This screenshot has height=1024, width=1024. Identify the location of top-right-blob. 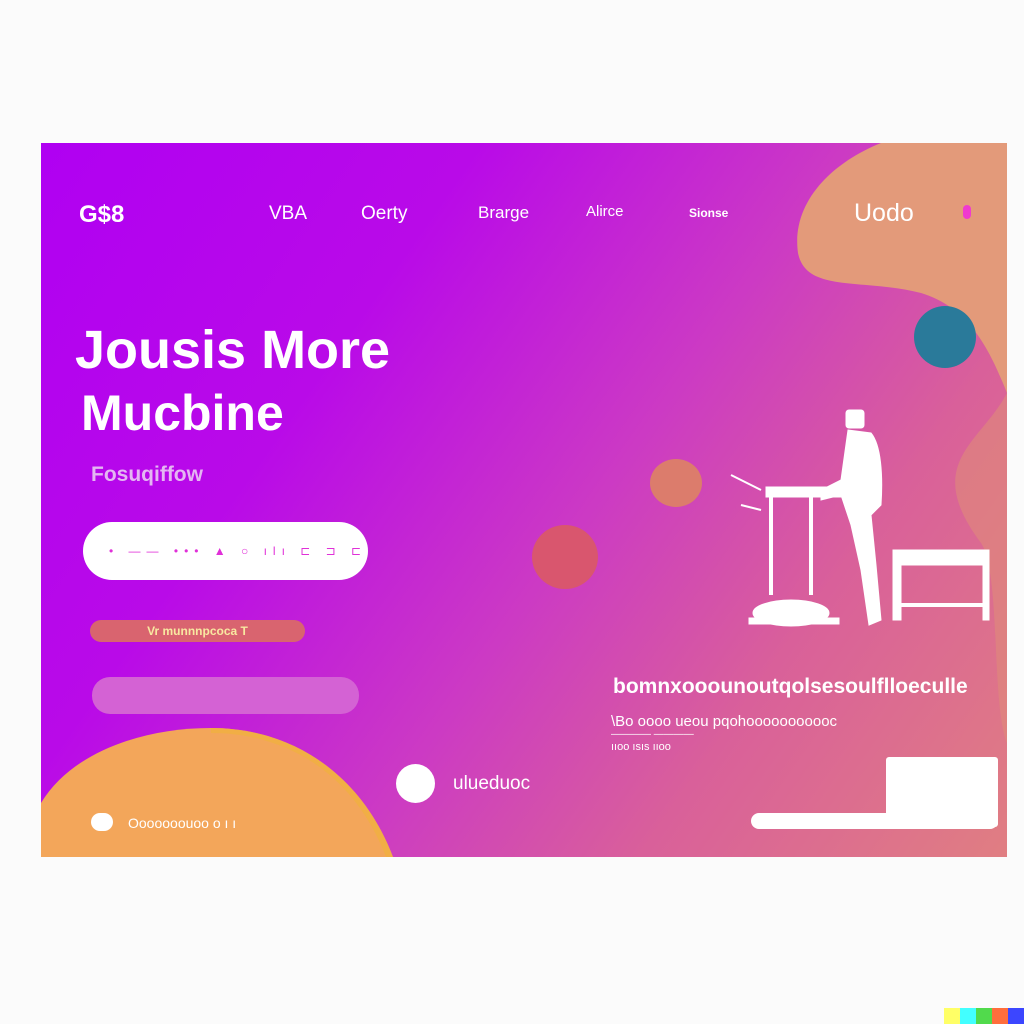
(902, 268).